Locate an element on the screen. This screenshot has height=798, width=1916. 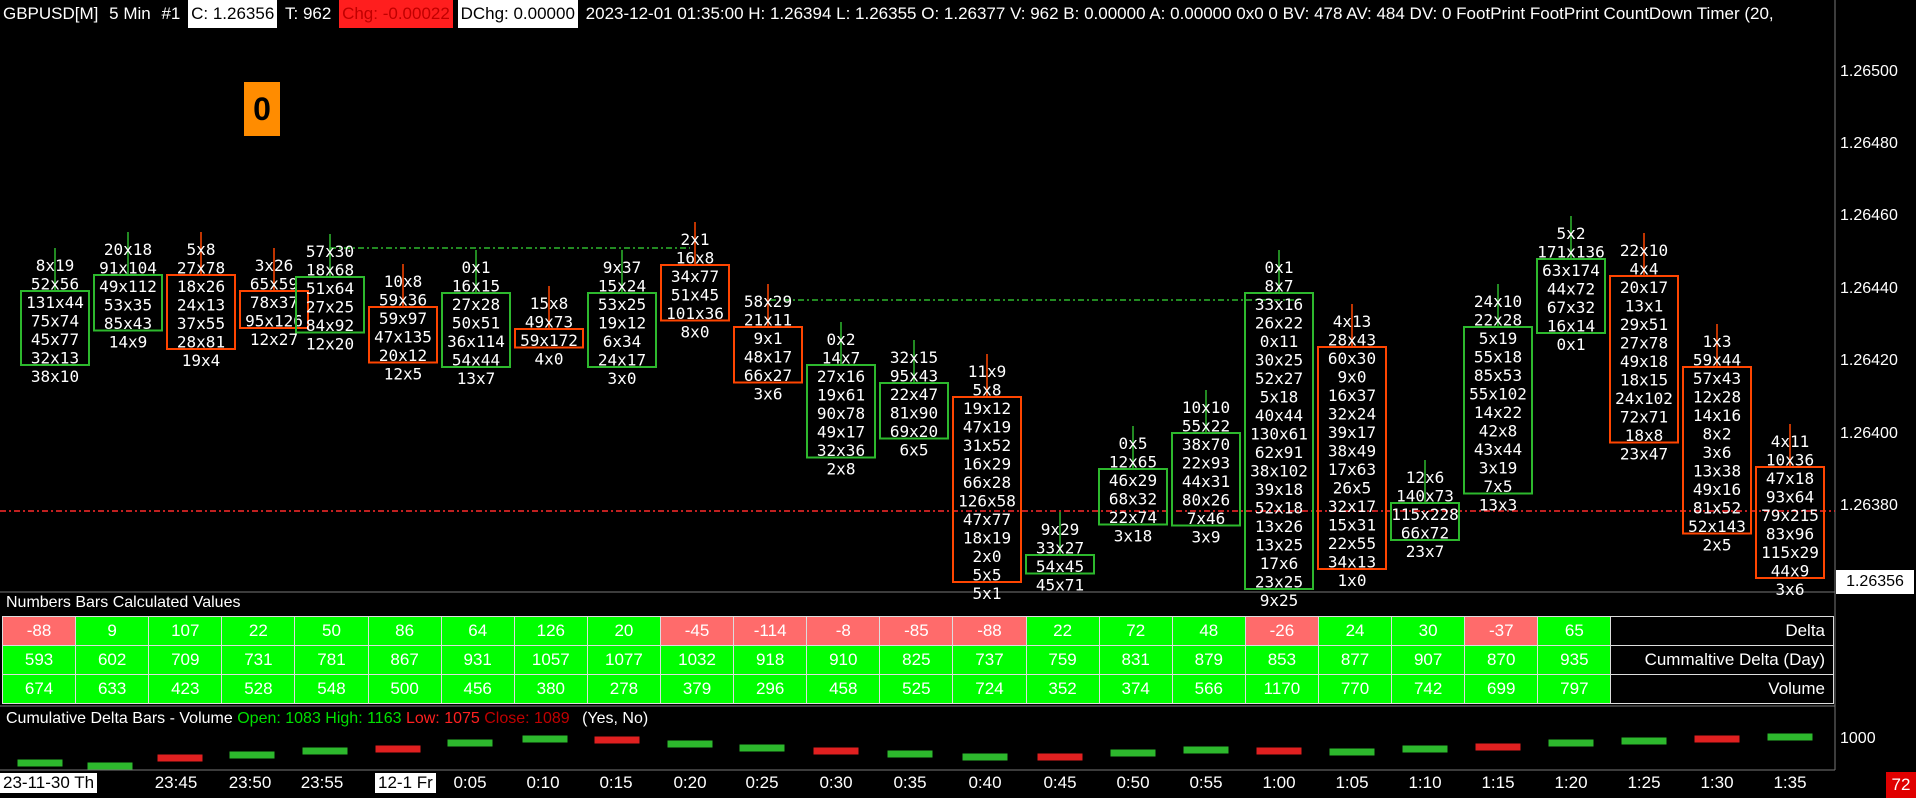
footprint-cell: 14x9 is located at coordinates (128, 342).